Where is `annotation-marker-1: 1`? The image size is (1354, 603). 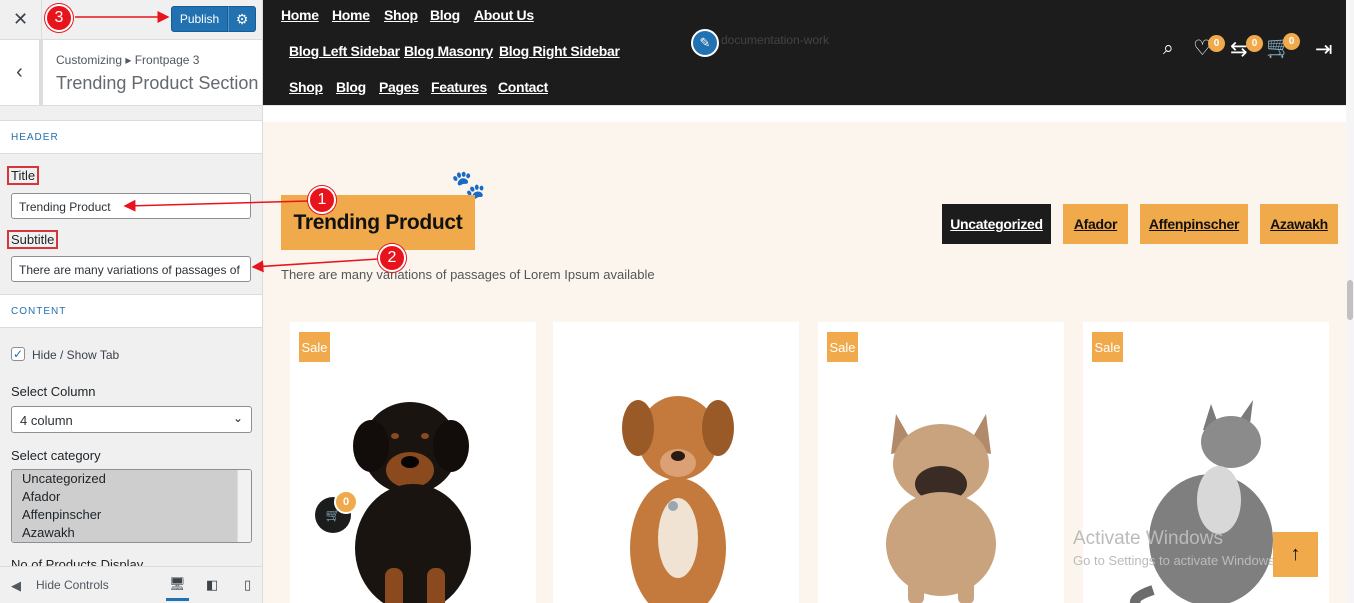
annotation-marker-1: 1 is located at coordinates (322, 200).